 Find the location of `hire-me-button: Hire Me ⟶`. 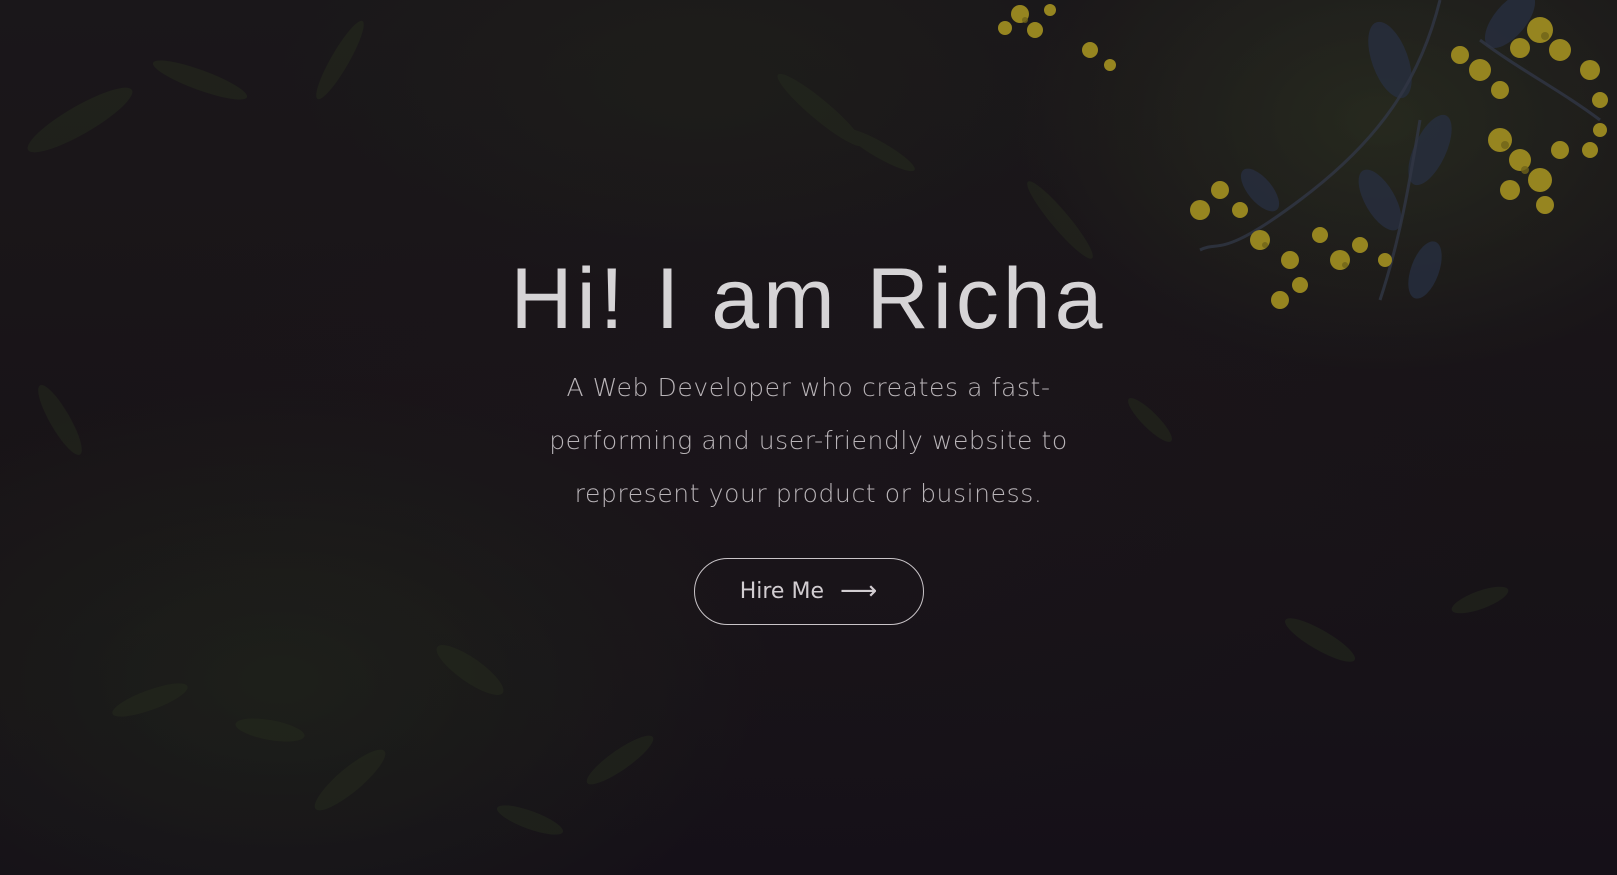

hire-me-button: Hire Me ⟶ is located at coordinates (808, 591).